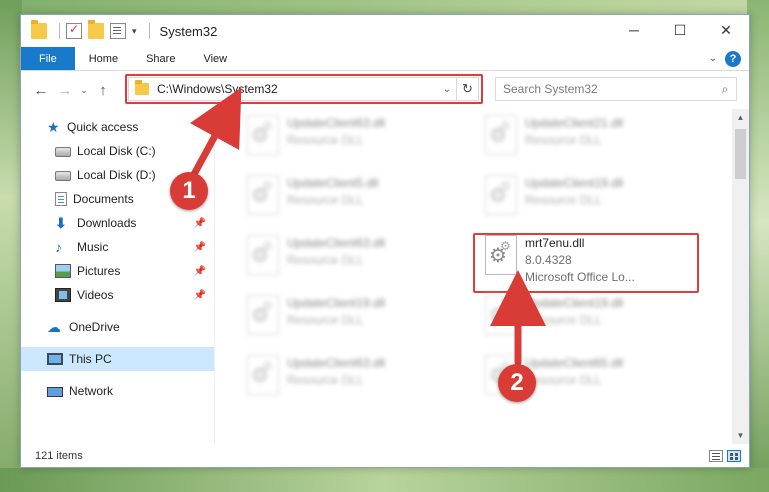  What do you see at coordinates (117, 359) in the screenshot?
I see `sidebar-item-this-pc: This PC` at bounding box center [117, 359].